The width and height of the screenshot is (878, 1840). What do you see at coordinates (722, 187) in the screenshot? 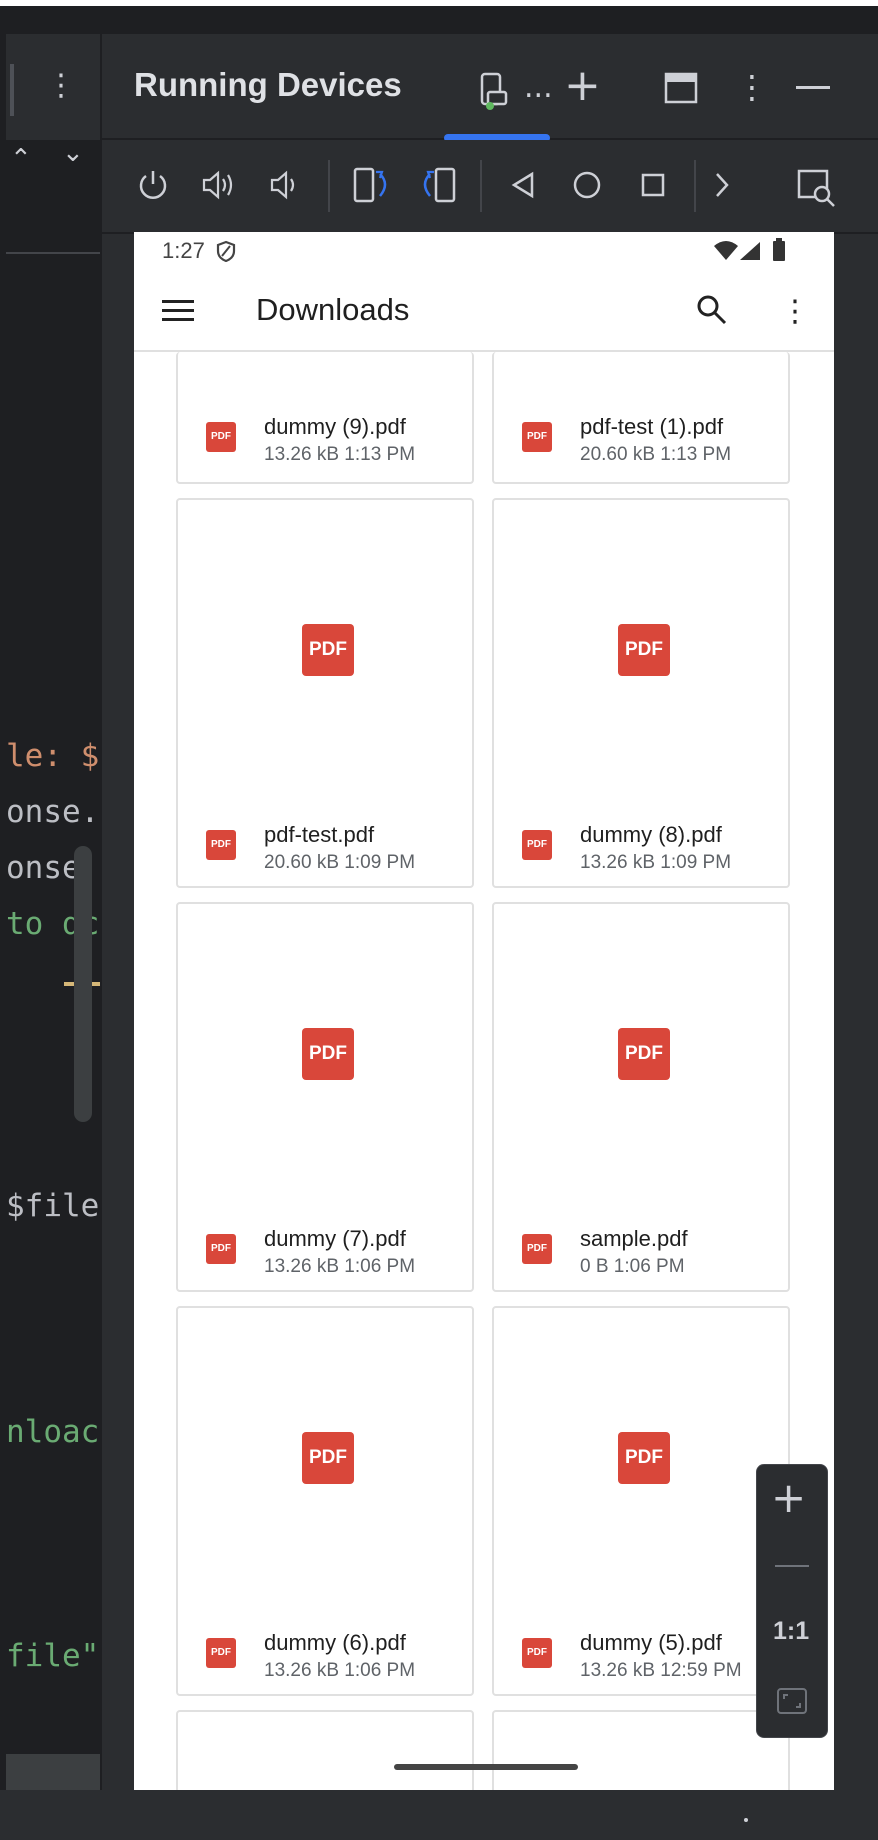
I see `more-actions-chevron-icon` at bounding box center [722, 187].